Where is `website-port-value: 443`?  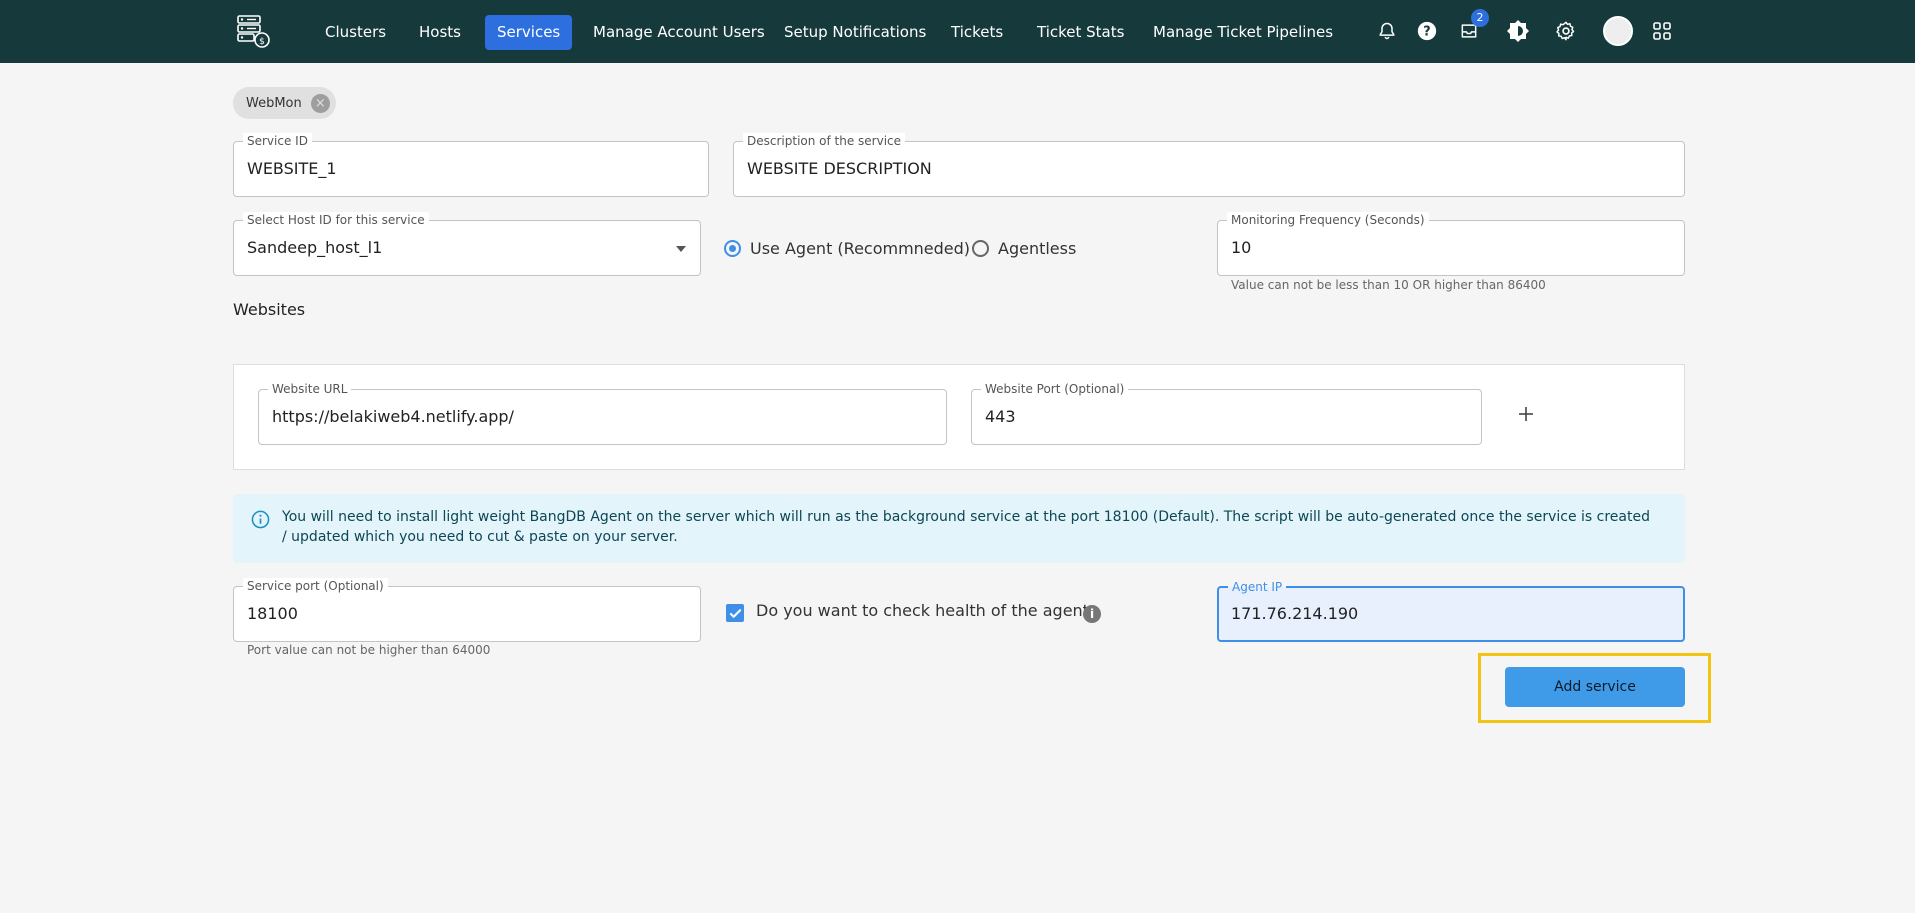 website-port-value: 443 is located at coordinates (1000, 416).